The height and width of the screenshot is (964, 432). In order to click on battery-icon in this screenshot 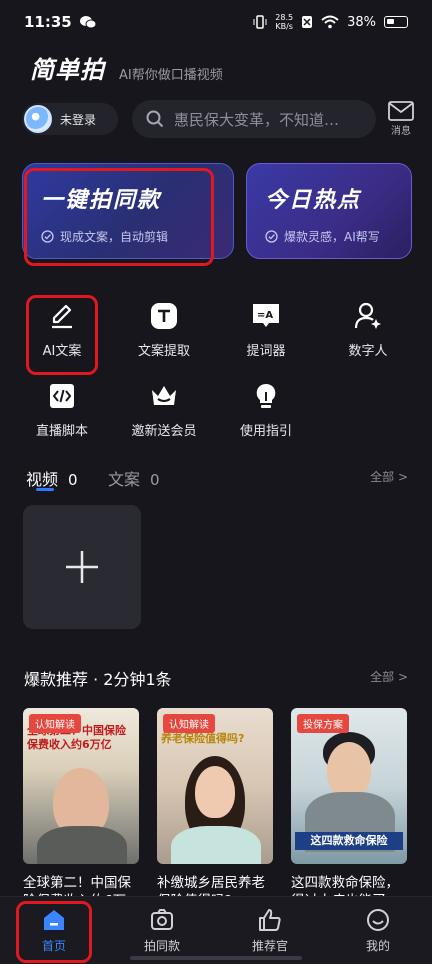, I will do `click(396, 22)`.